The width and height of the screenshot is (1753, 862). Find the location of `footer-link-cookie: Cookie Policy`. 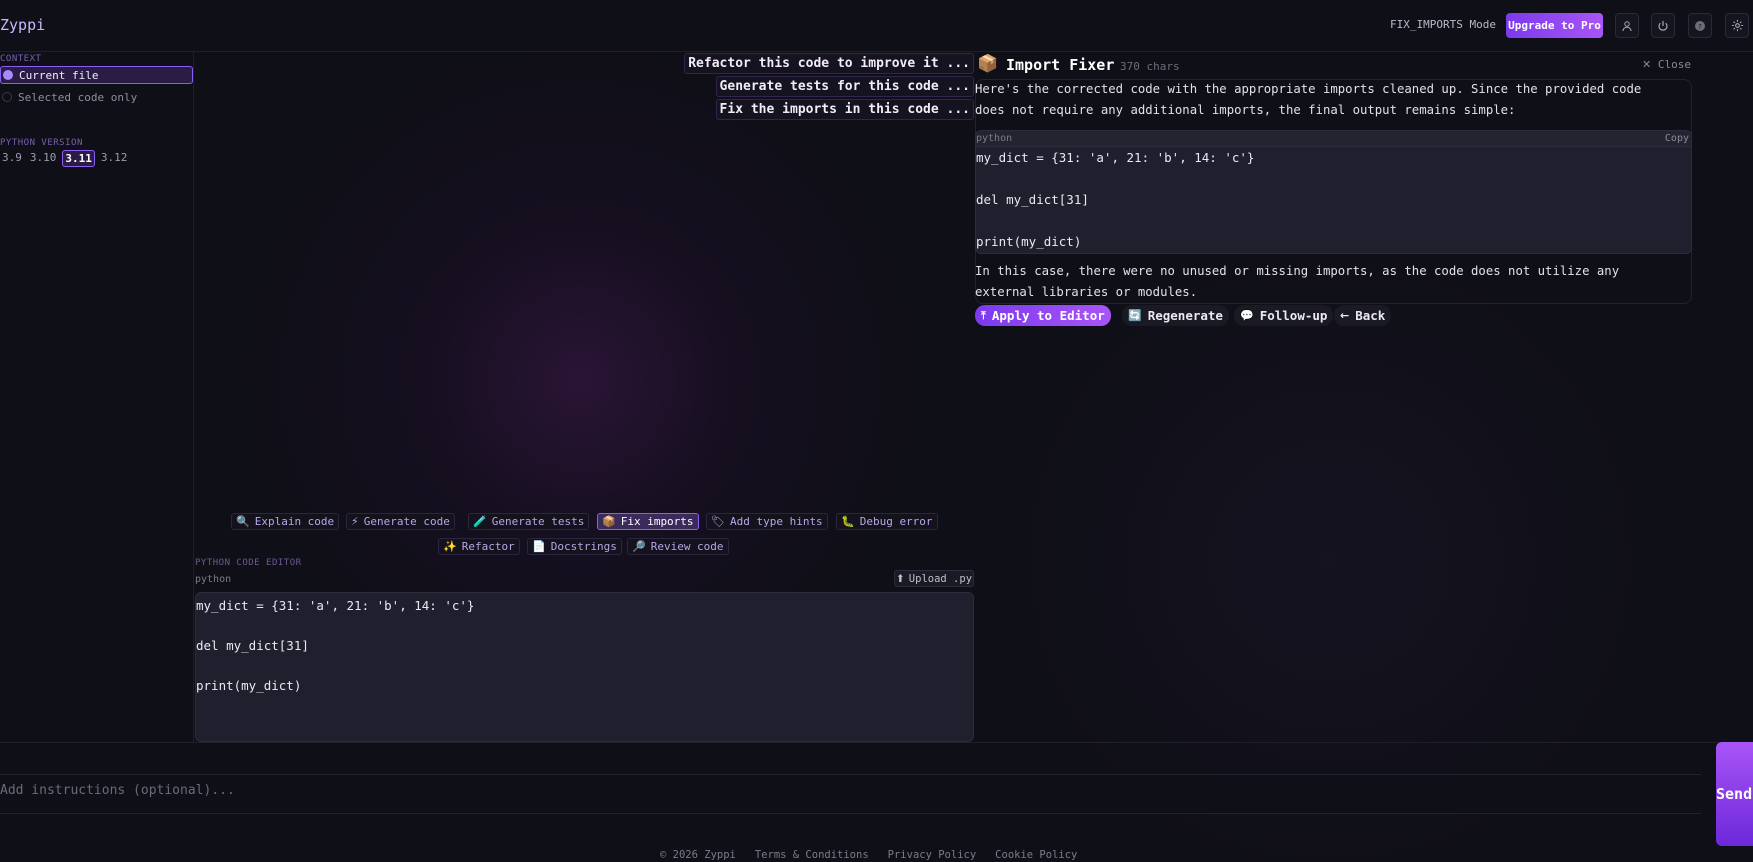

footer-link-cookie: Cookie Policy is located at coordinates (1036, 855).